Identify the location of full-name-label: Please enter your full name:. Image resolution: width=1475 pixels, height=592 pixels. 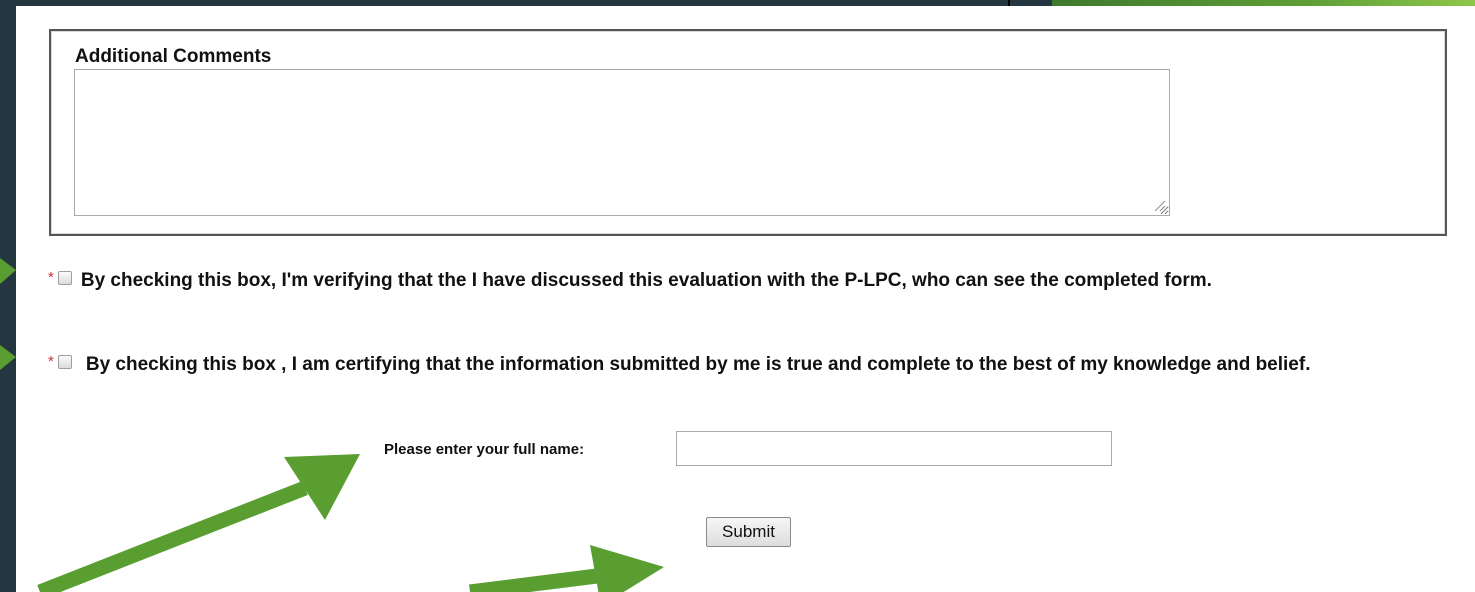
(484, 449).